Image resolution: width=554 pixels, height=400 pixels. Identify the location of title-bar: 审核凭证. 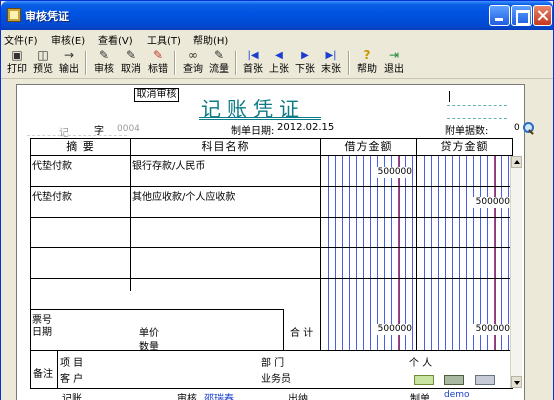
(277, 15).